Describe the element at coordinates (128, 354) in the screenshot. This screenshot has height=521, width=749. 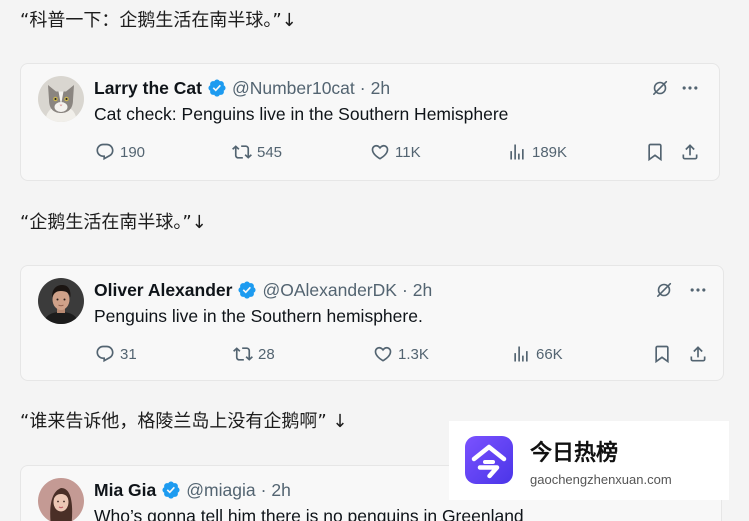
I see `reply-count: 31` at that location.